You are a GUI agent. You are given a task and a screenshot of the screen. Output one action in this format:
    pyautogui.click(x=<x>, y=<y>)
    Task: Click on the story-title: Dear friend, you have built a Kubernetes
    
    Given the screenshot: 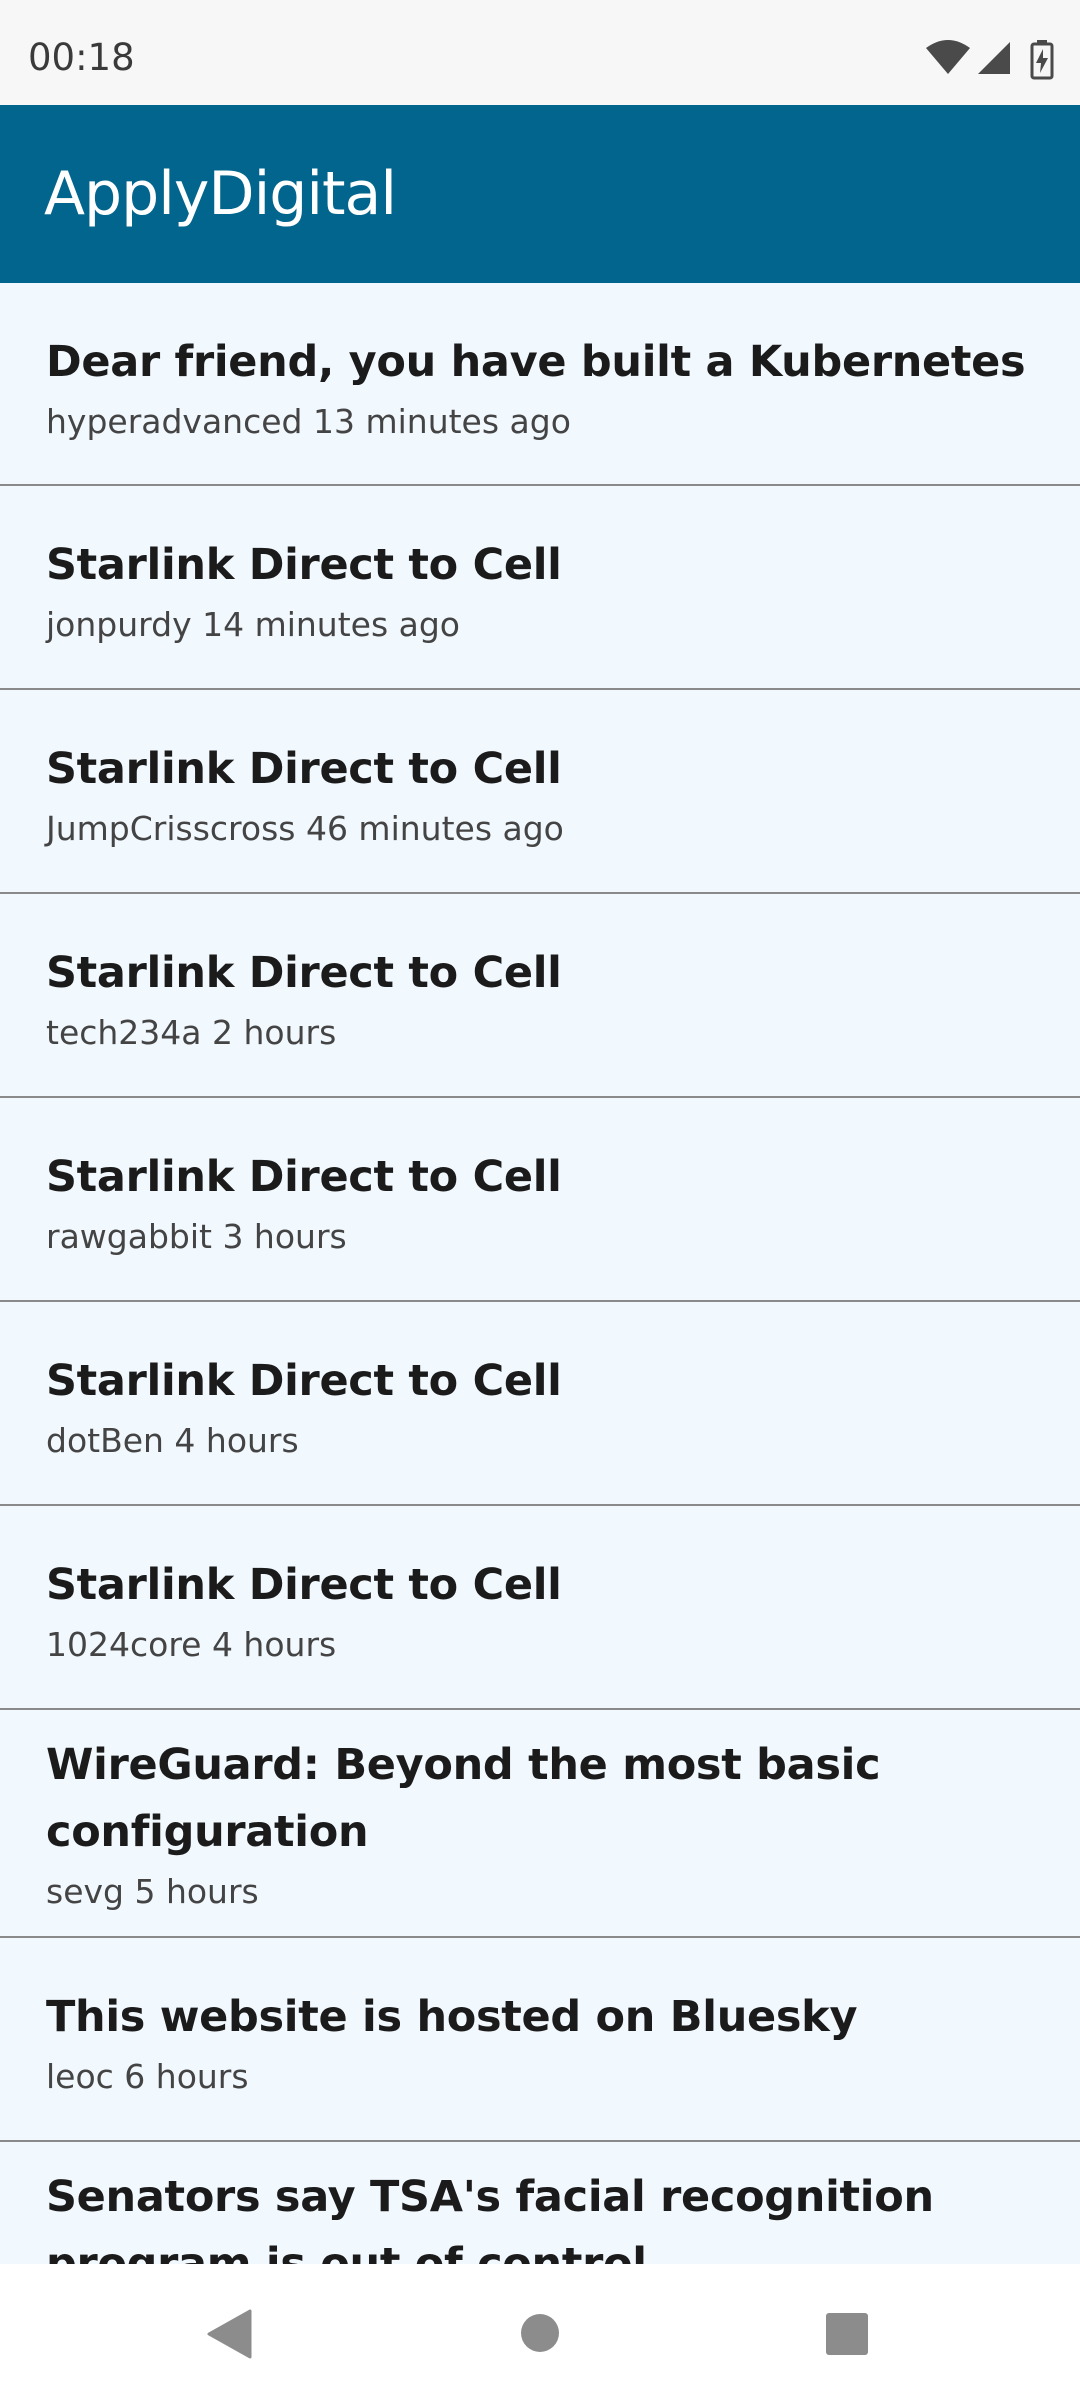 What is the action you would take?
    pyautogui.click(x=536, y=362)
    